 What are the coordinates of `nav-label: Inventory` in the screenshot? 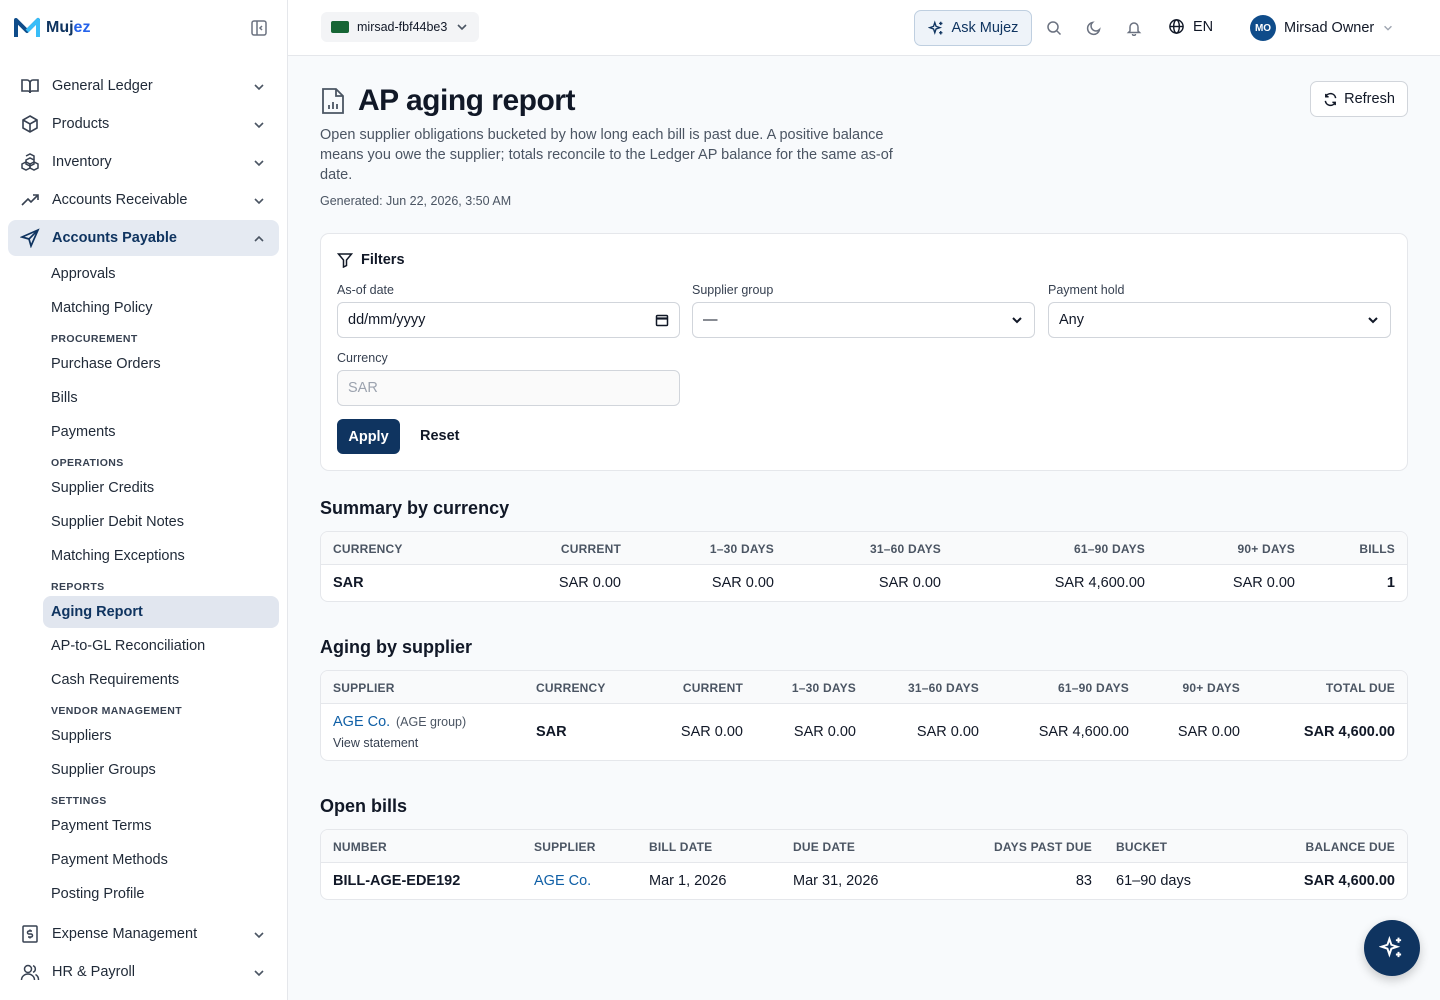 It's located at (82, 162).